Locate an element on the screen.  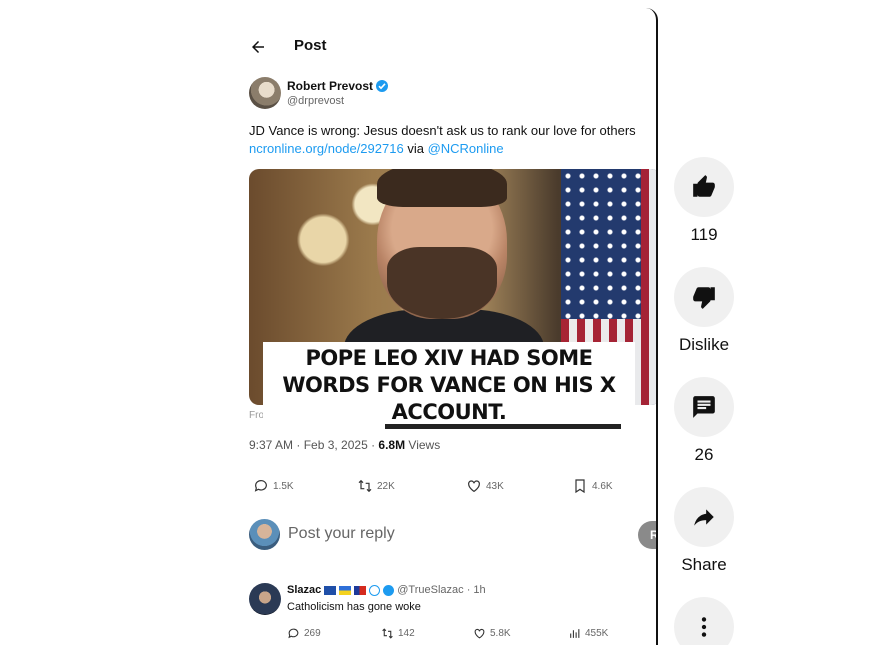
like-count: 43K is located at coordinates (495, 486).